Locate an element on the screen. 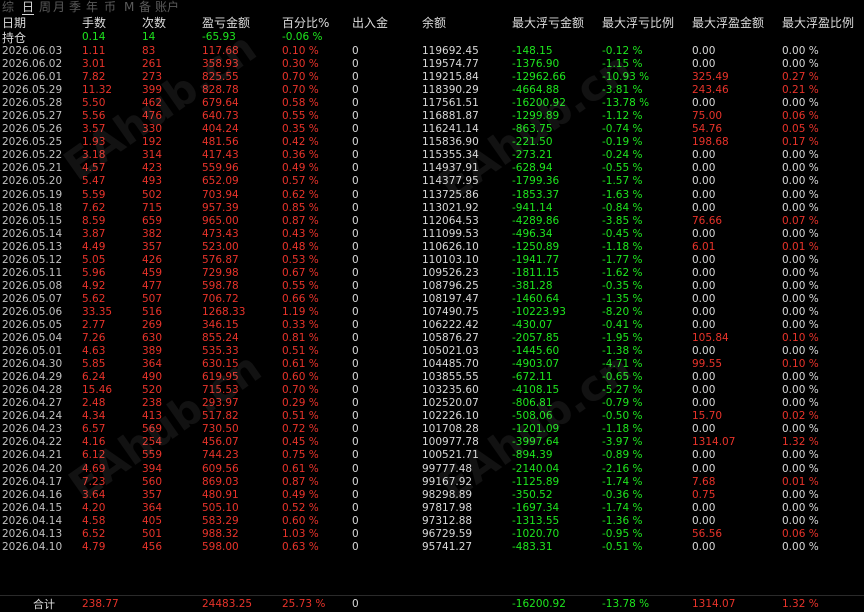 The image size is (864, 612). column-header-lots: 手数 is located at coordinates (94, 23).